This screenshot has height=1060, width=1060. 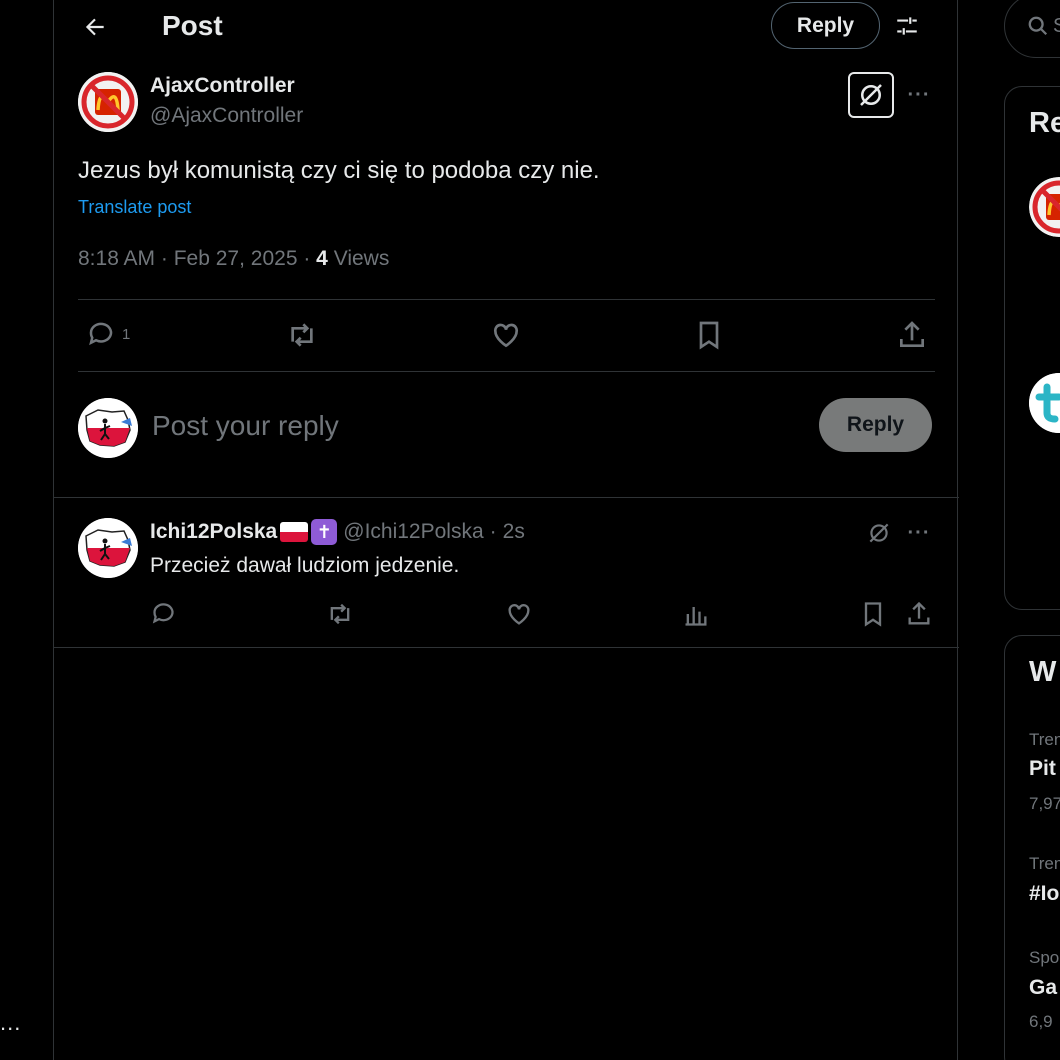 What do you see at coordinates (1044, 803) in the screenshot?
I see `trend-count: 7,97` at bounding box center [1044, 803].